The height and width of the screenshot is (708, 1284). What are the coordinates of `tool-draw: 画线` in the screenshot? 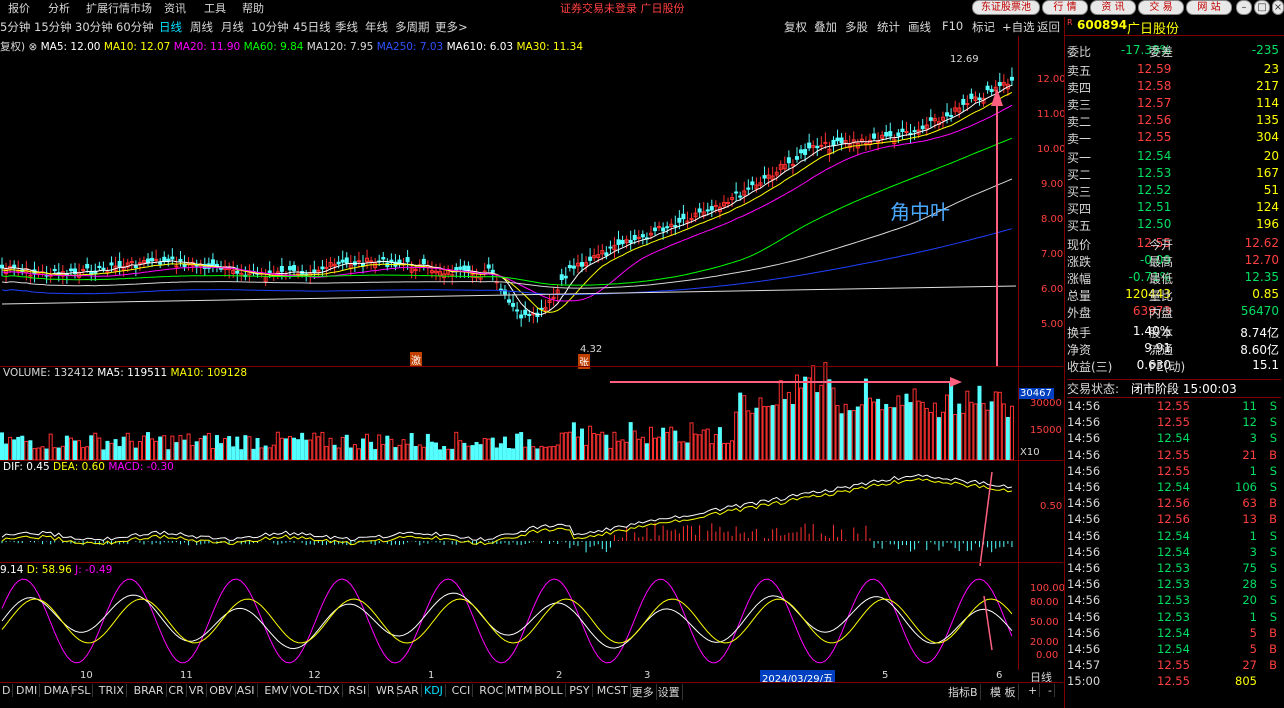 It's located at (919, 27).